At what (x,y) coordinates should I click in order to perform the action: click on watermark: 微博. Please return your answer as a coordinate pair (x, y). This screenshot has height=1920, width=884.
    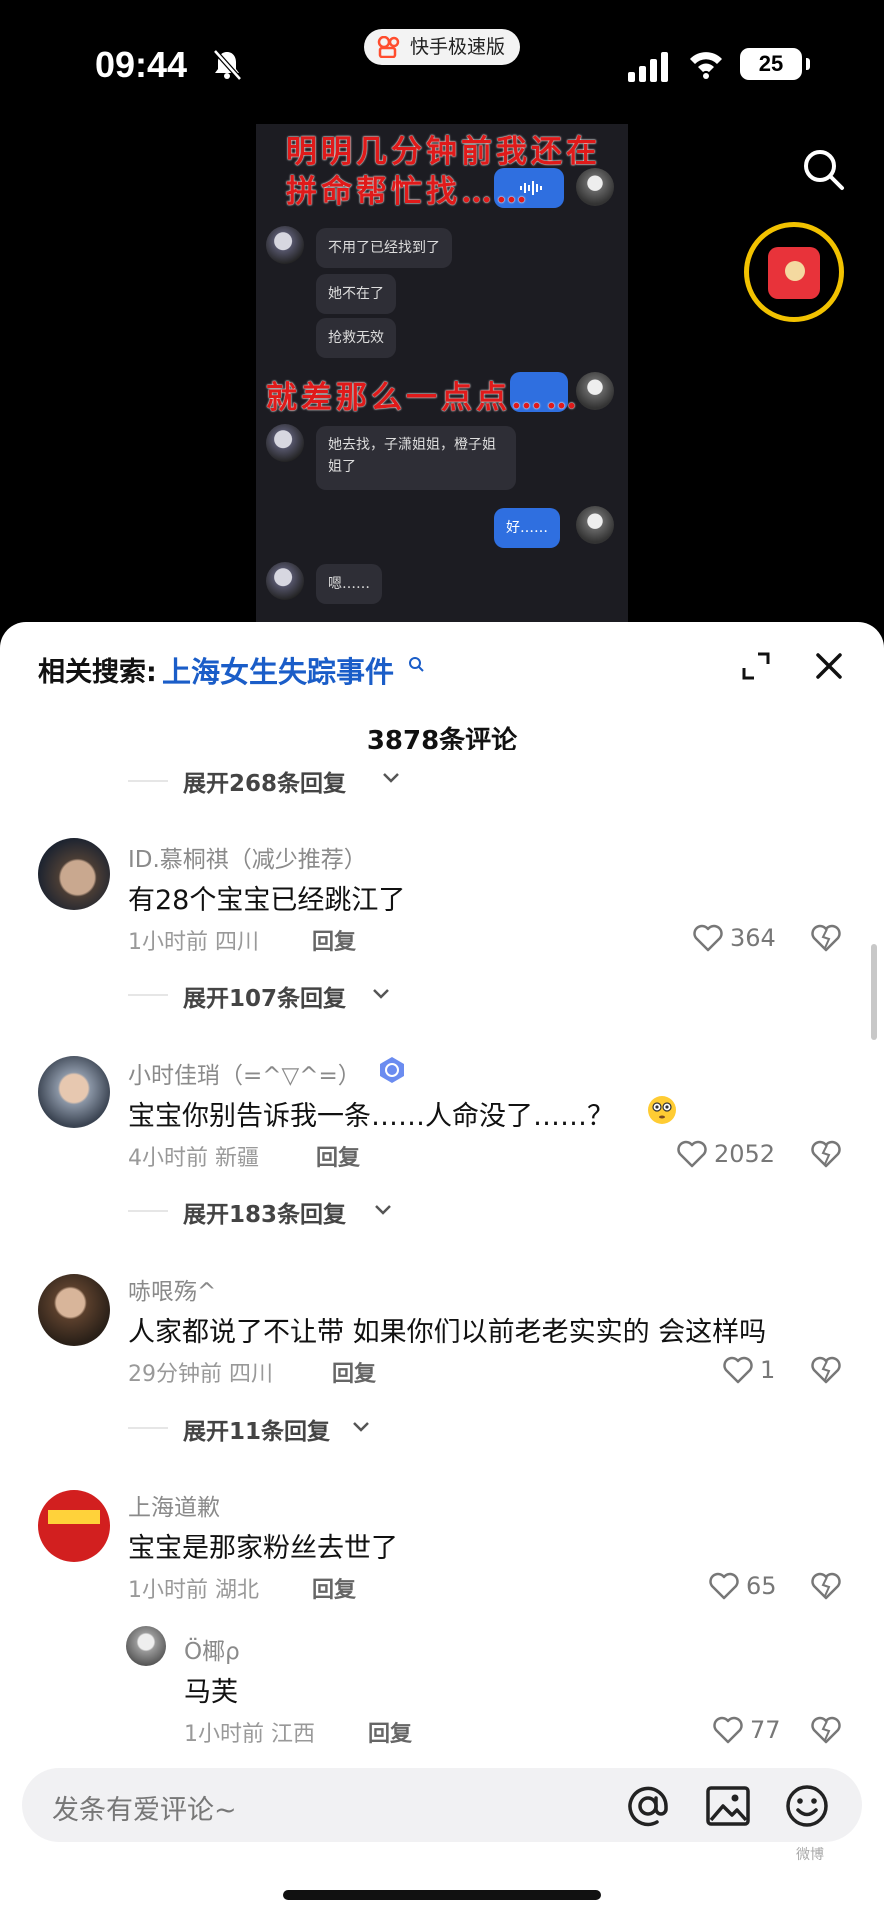
    Looking at the image, I should click on (810, 1855).